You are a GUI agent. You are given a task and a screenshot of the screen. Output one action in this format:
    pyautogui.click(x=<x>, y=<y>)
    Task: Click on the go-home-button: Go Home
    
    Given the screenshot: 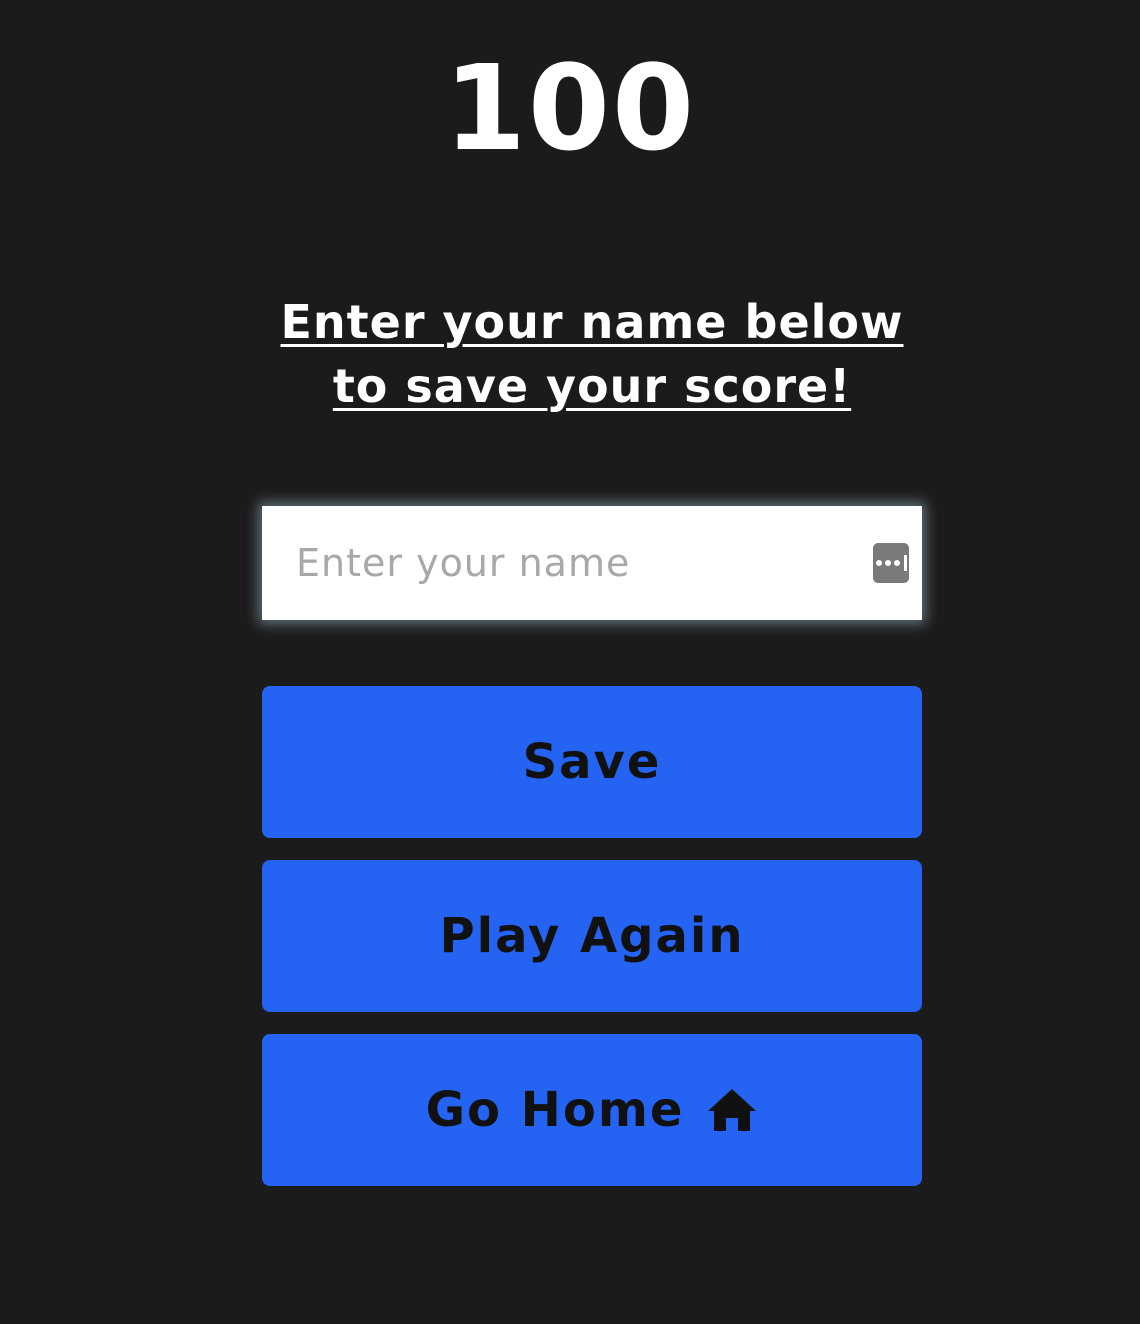 What is the action you would take?
    pyautogui.click(x=592, y=1110)
    